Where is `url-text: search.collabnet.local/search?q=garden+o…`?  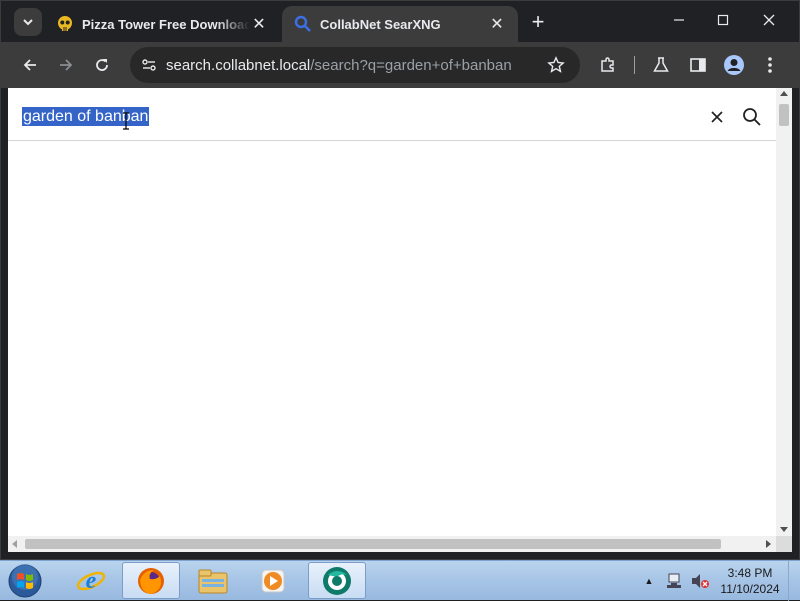 url-text: search.collabnet.local/search?q=garden+o… is located at coordinates (339, 65).